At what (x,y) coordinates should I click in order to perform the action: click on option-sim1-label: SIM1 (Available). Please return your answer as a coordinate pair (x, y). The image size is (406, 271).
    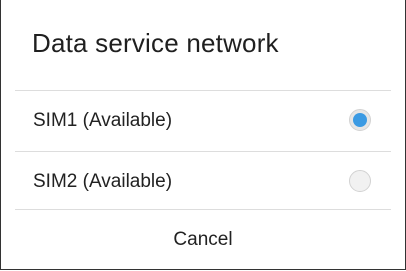
    Looking at the image, I should click on (103, 120).